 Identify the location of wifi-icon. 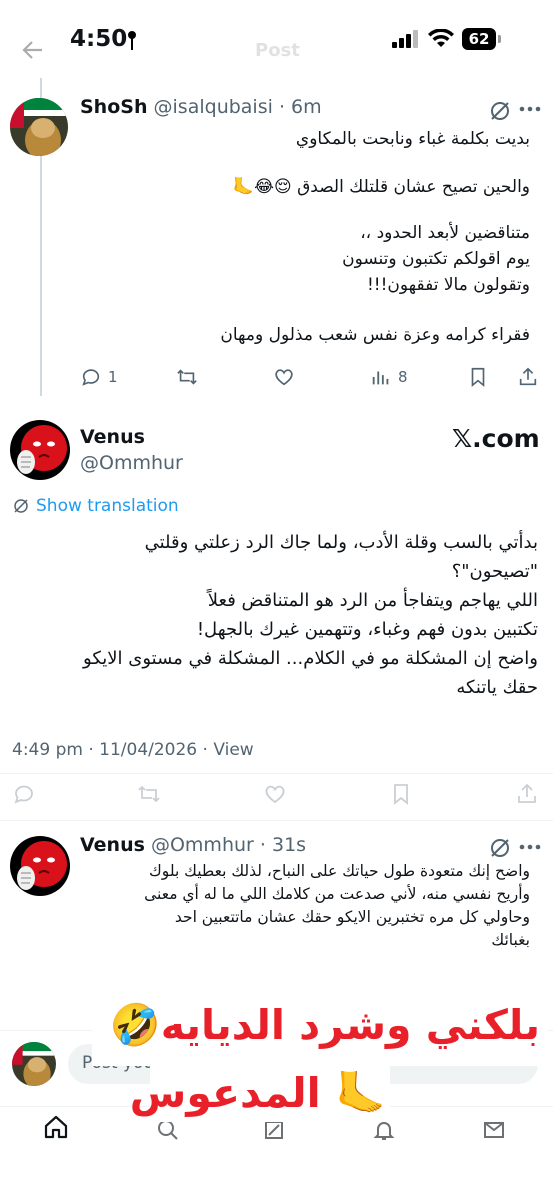
(441, 39).